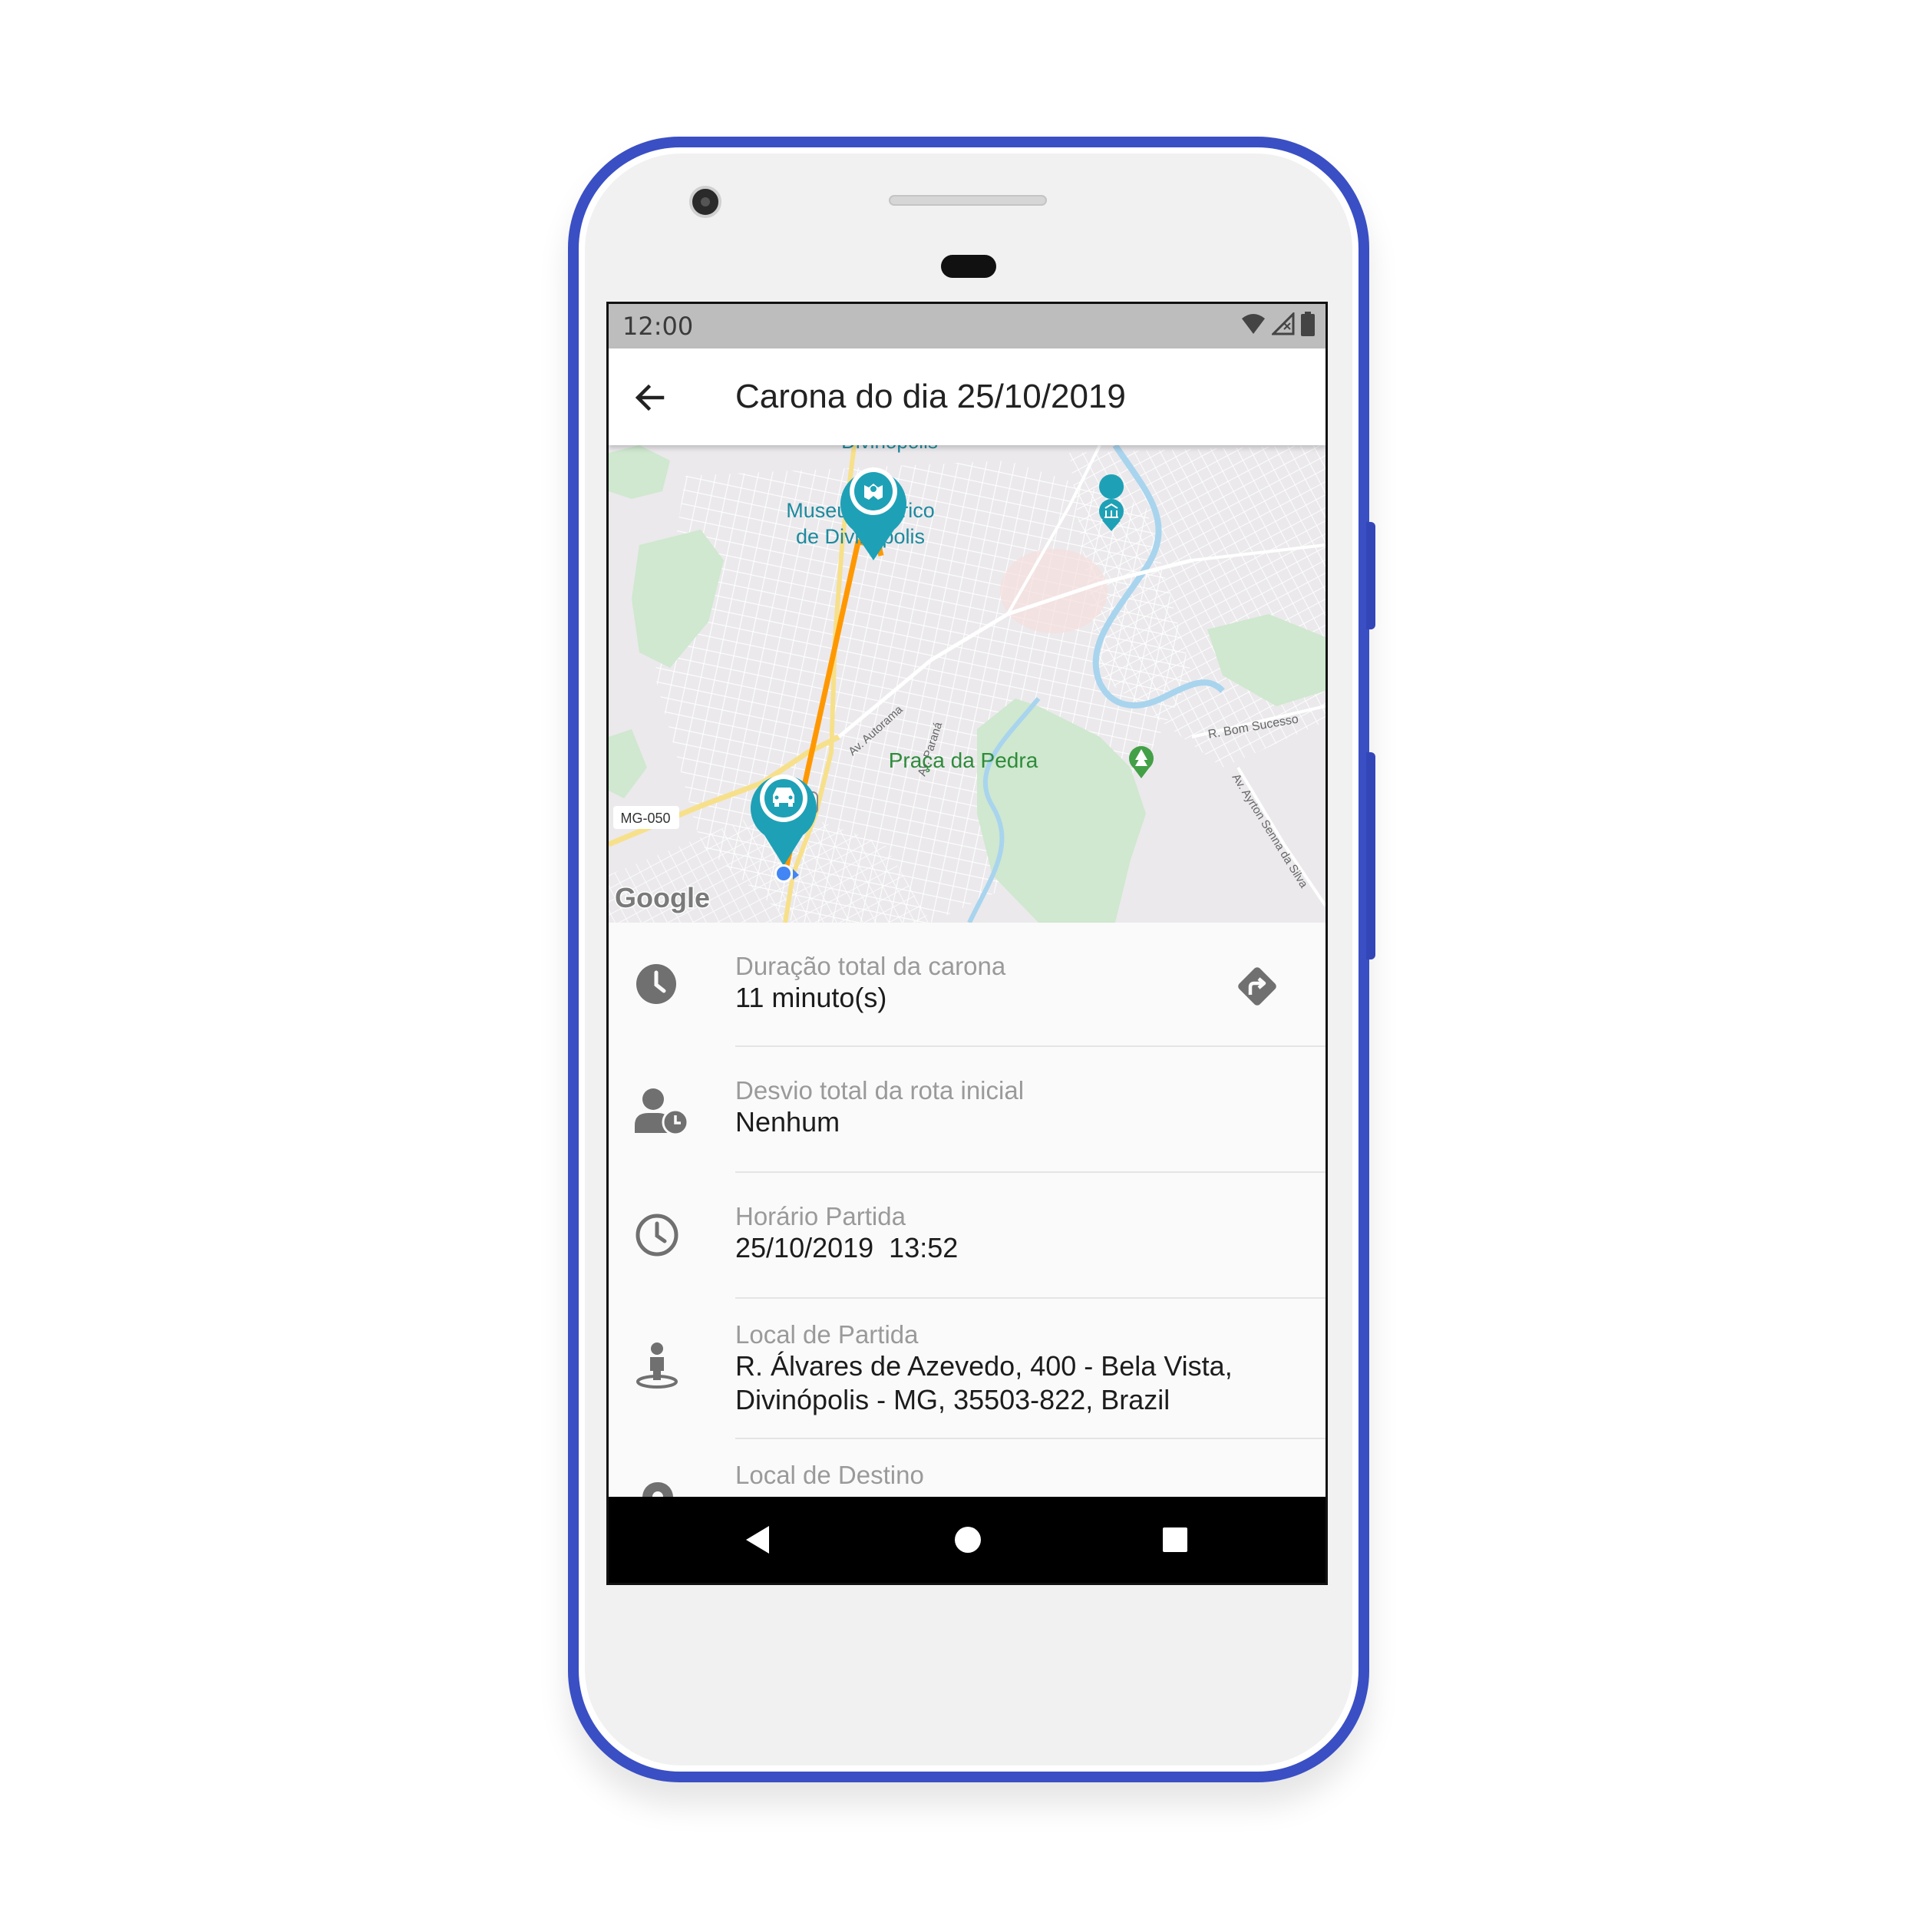  I want to click on app-bar: Carona do dia 25/10/2019, so click(967, 396).